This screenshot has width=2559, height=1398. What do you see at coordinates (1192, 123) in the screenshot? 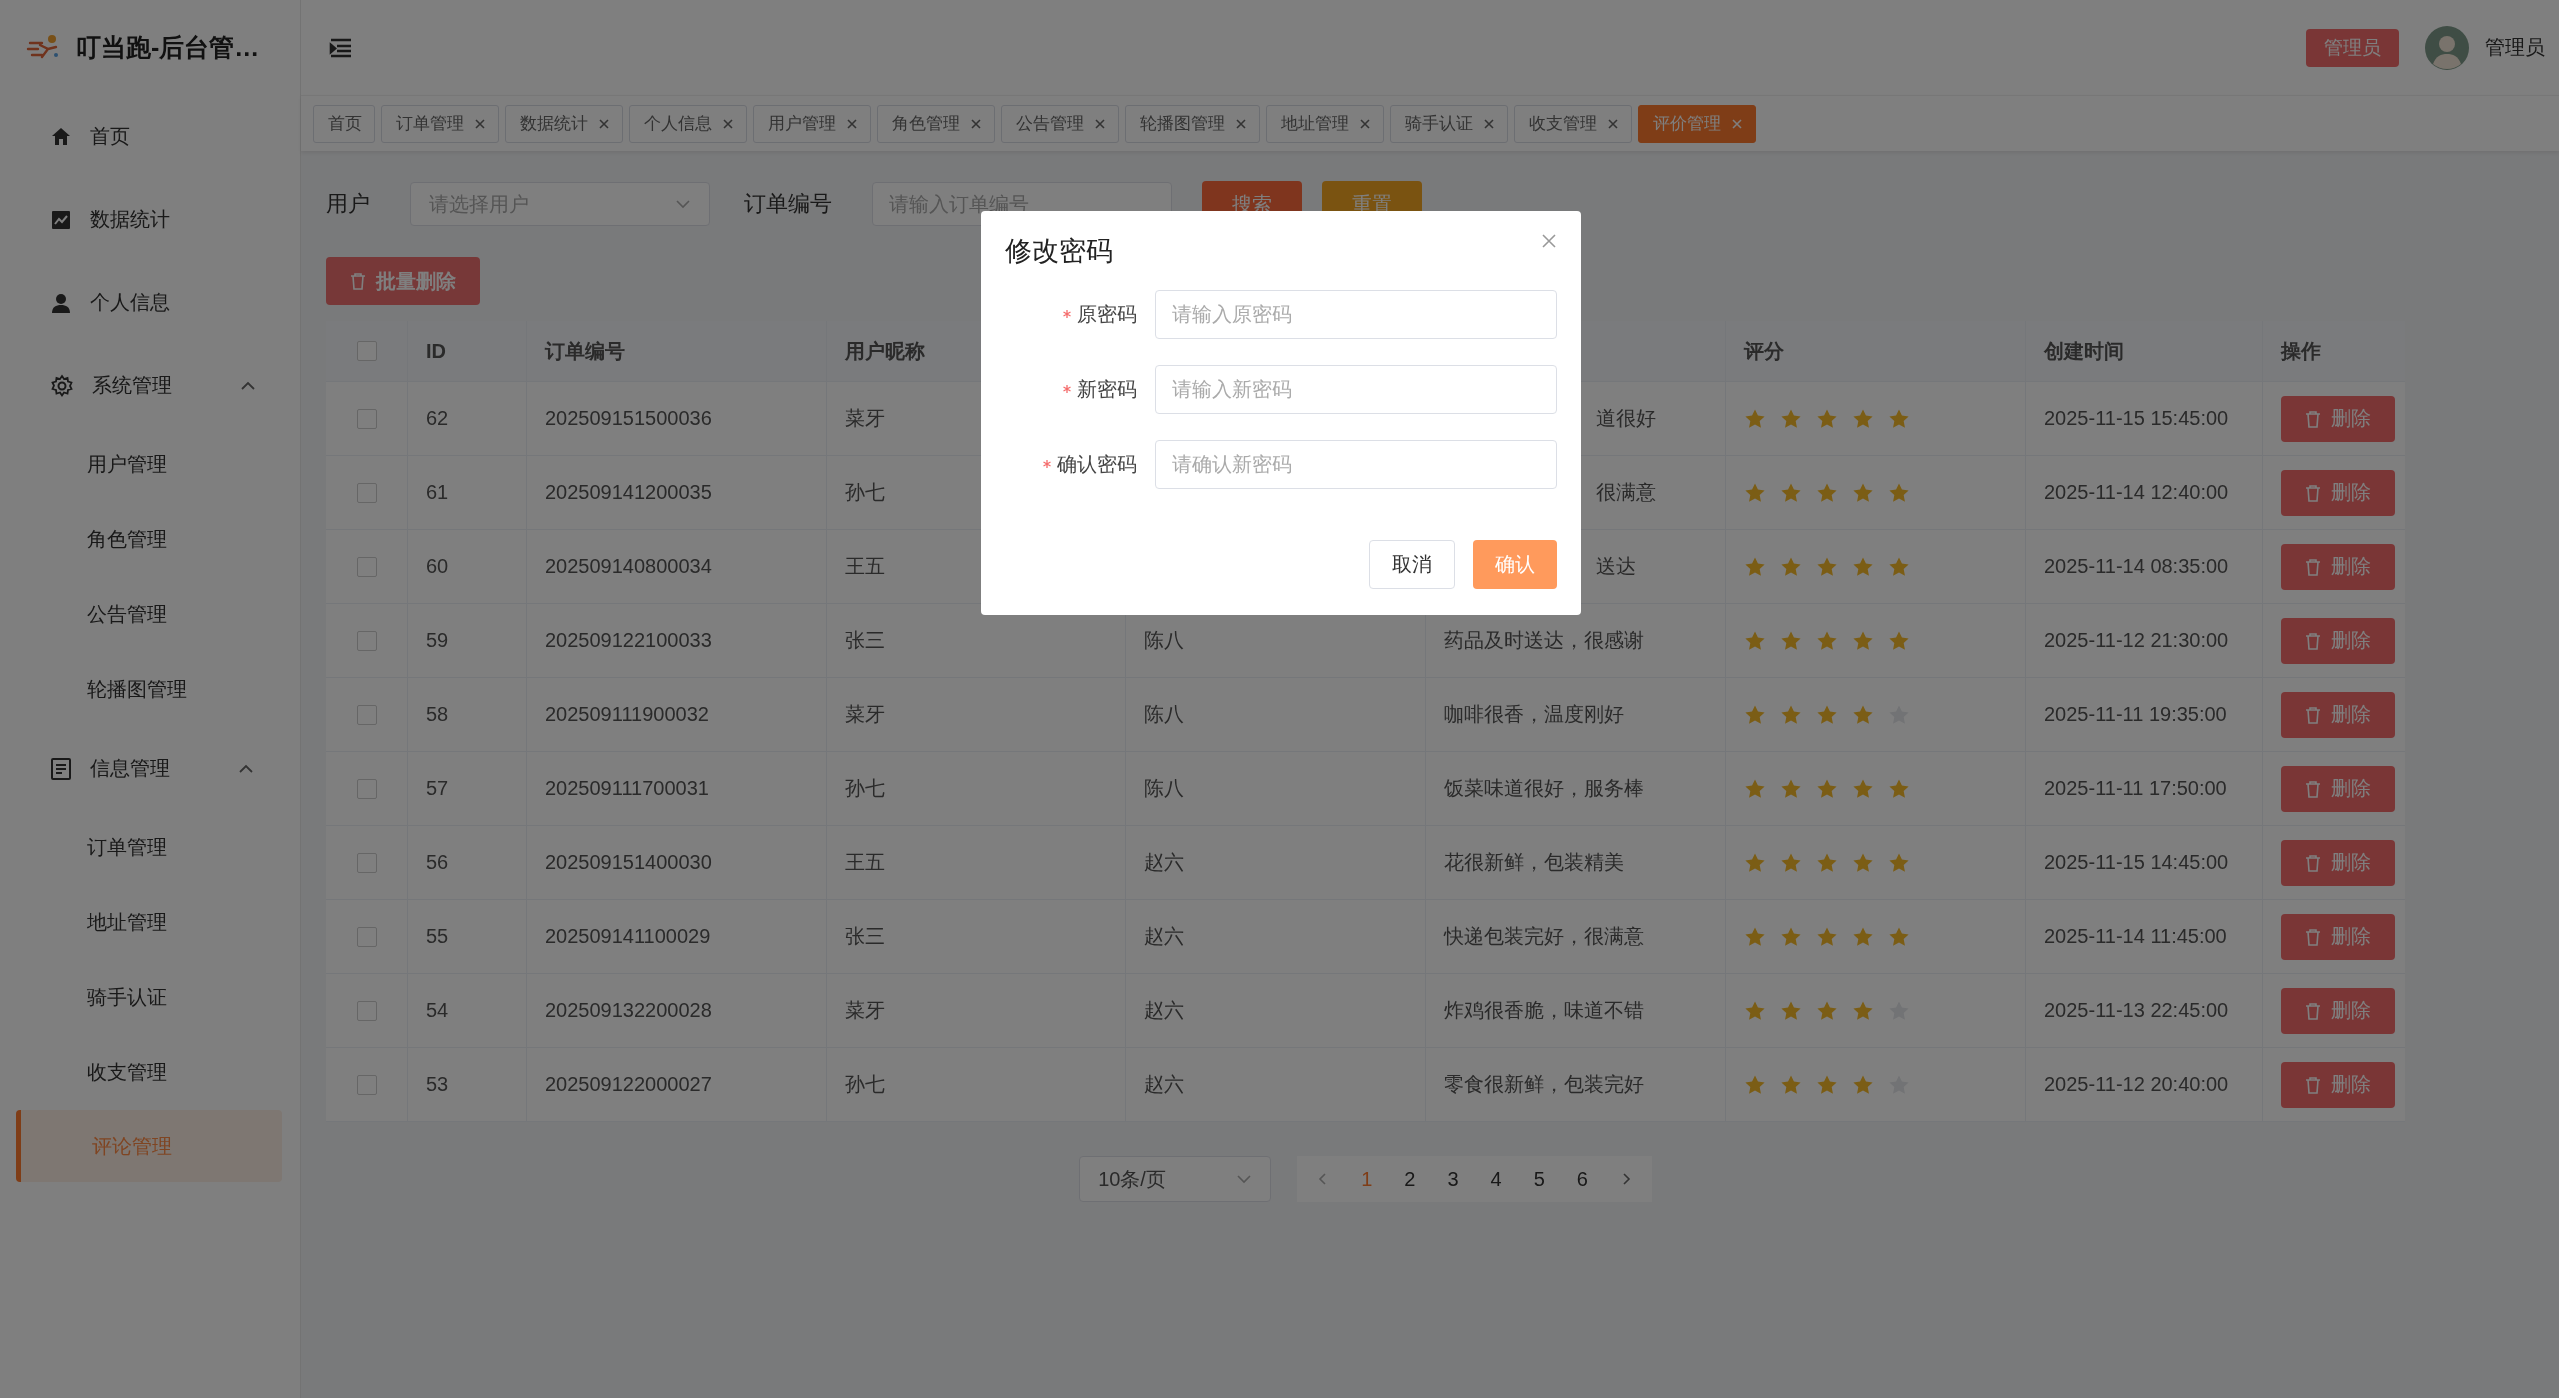
I see `page-tab: 轮播图管理` at bounding box center [1192, 123].